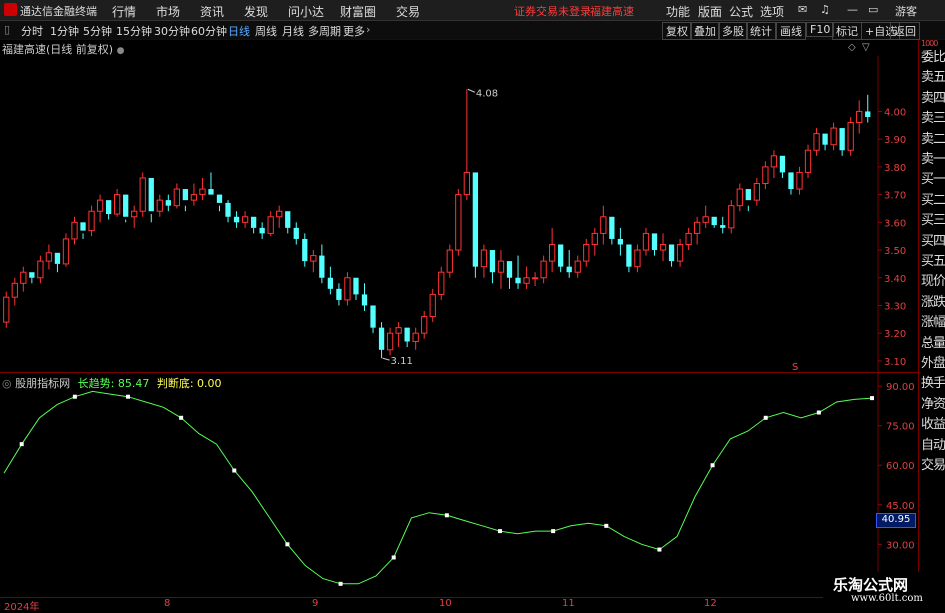 The image size is (945, 613). I want to click on time-label: 12, so click(710, 603).